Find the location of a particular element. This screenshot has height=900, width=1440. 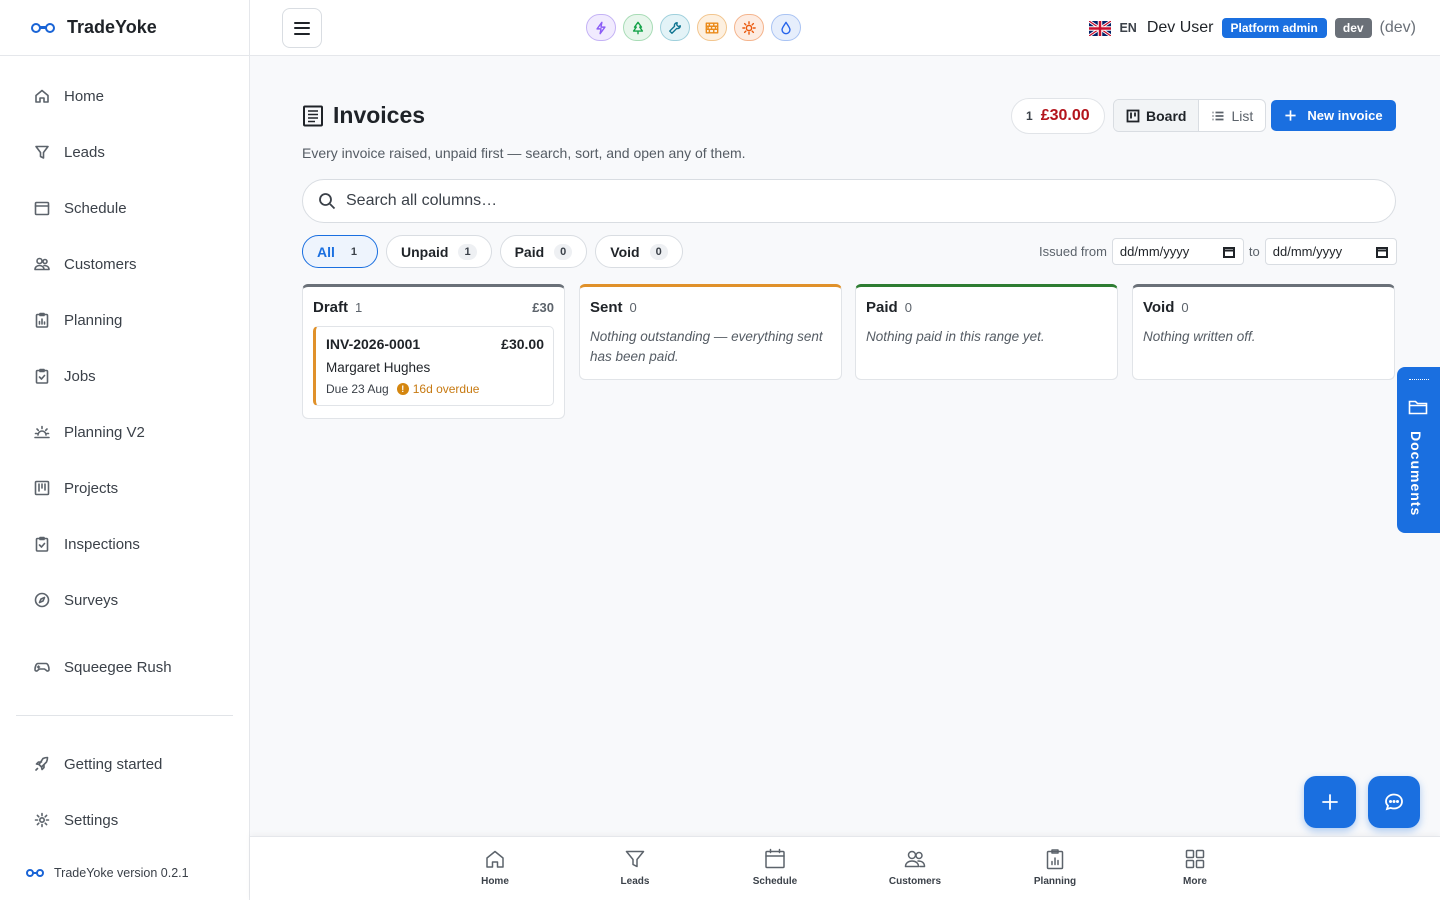

board-column-void: Void 0 Nothing written off. is located at coordinates (1263, 332).